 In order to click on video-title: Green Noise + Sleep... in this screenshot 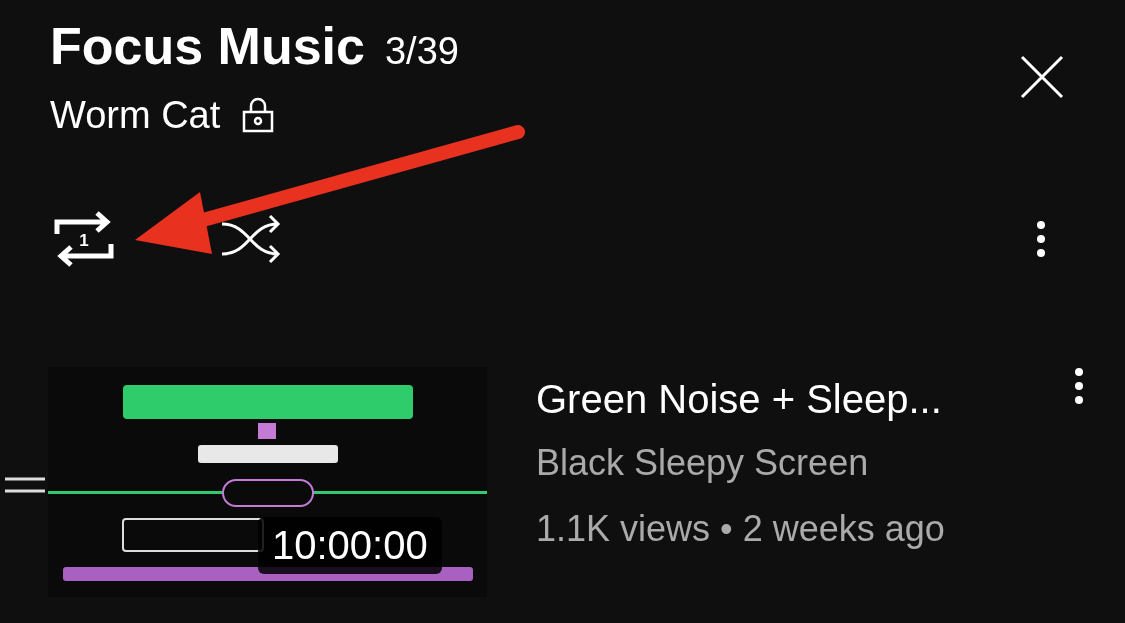, I will do `click(799, 399)`.